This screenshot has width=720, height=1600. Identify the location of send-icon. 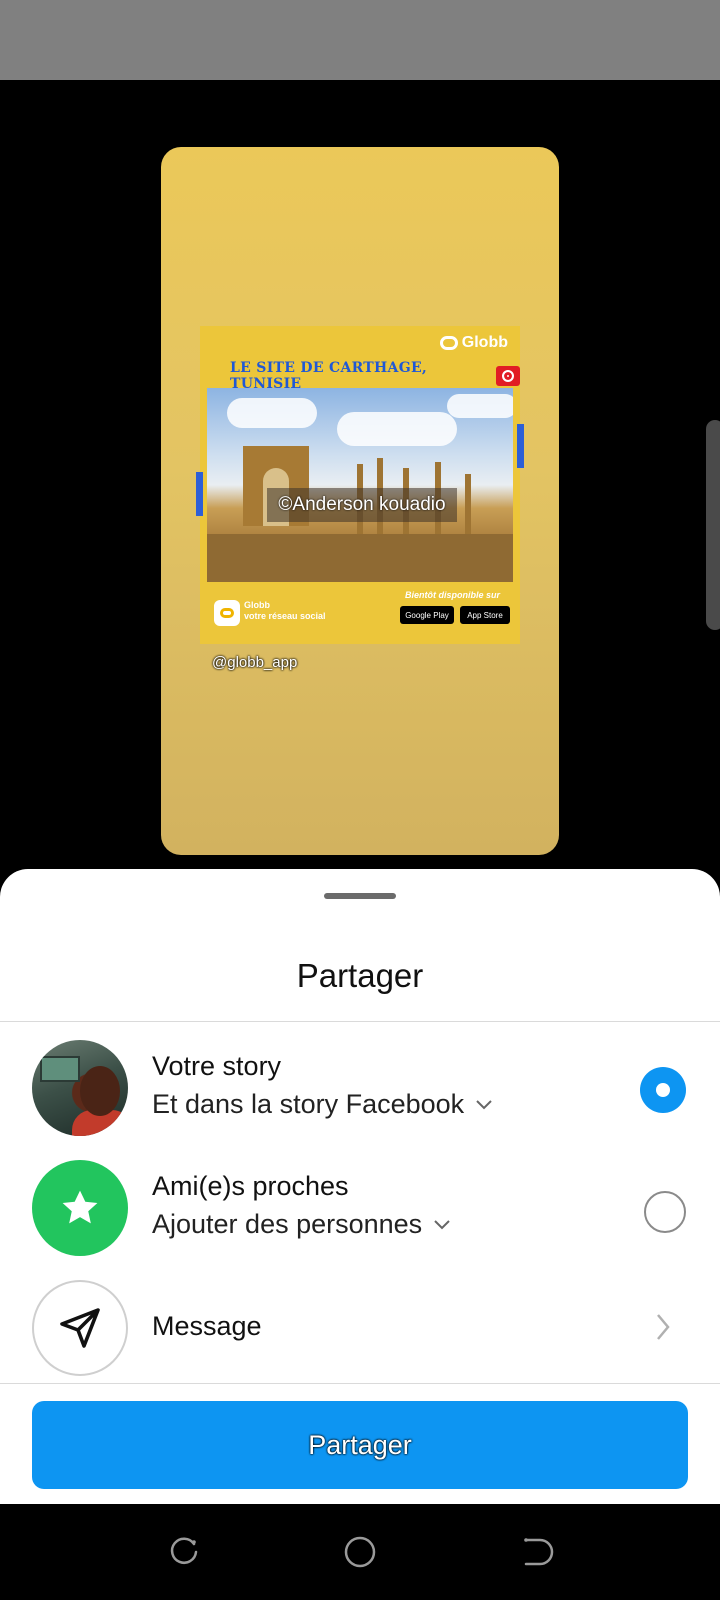
(80, 1328).